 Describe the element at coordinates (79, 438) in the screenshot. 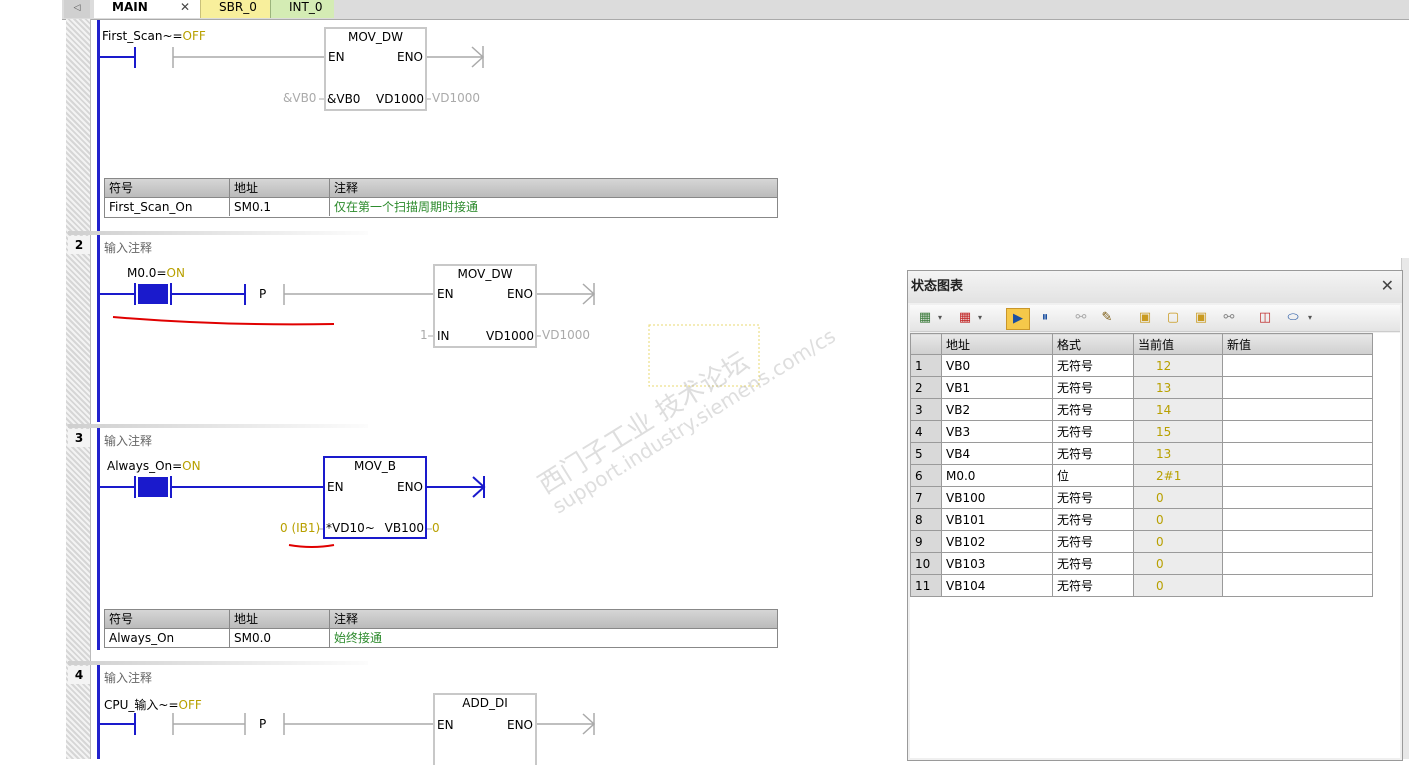

I see `network-number: 3` at that location.